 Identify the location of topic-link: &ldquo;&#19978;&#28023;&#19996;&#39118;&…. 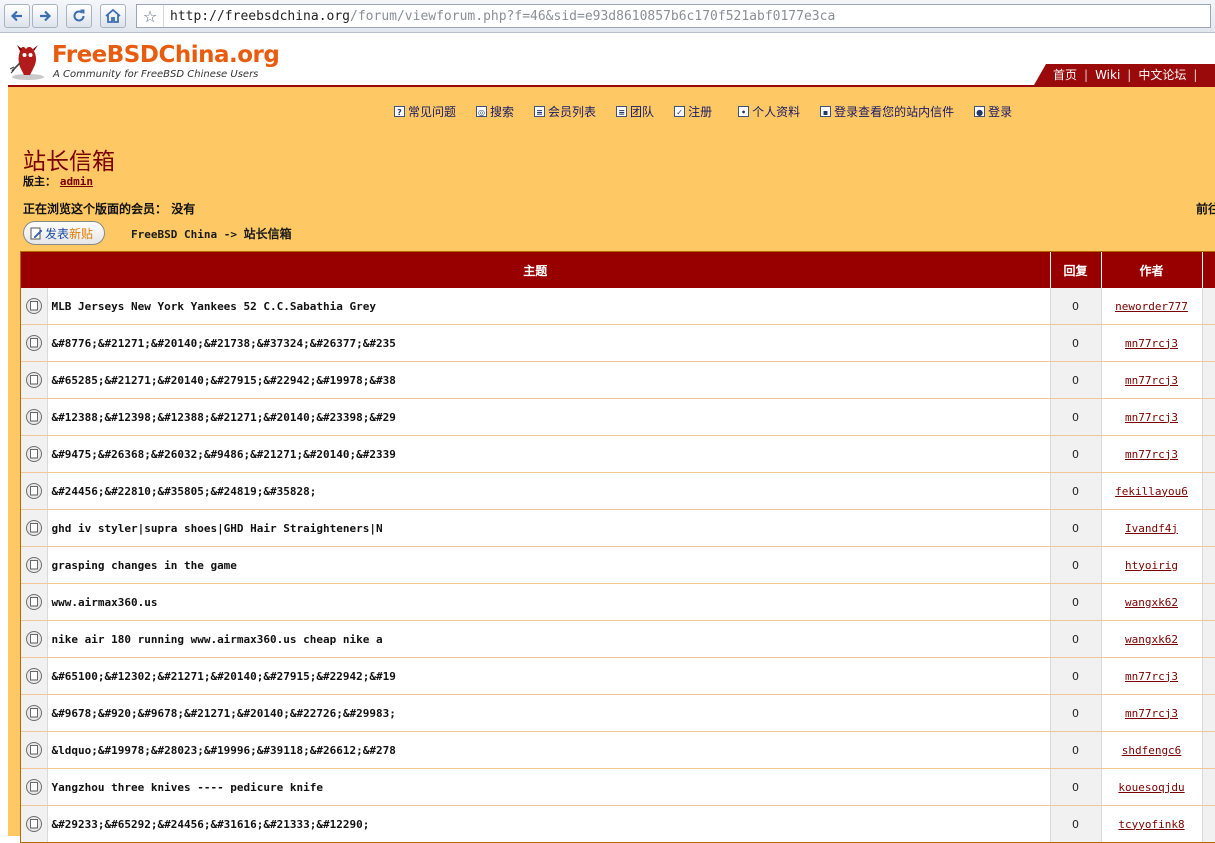
(549, 750).